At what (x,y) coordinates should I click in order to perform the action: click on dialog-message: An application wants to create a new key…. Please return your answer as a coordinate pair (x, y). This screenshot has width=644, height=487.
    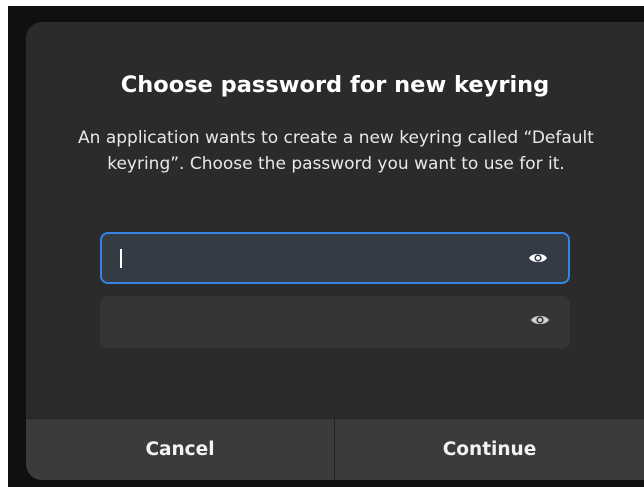
    Looking at the image, I should click on (336, 151).